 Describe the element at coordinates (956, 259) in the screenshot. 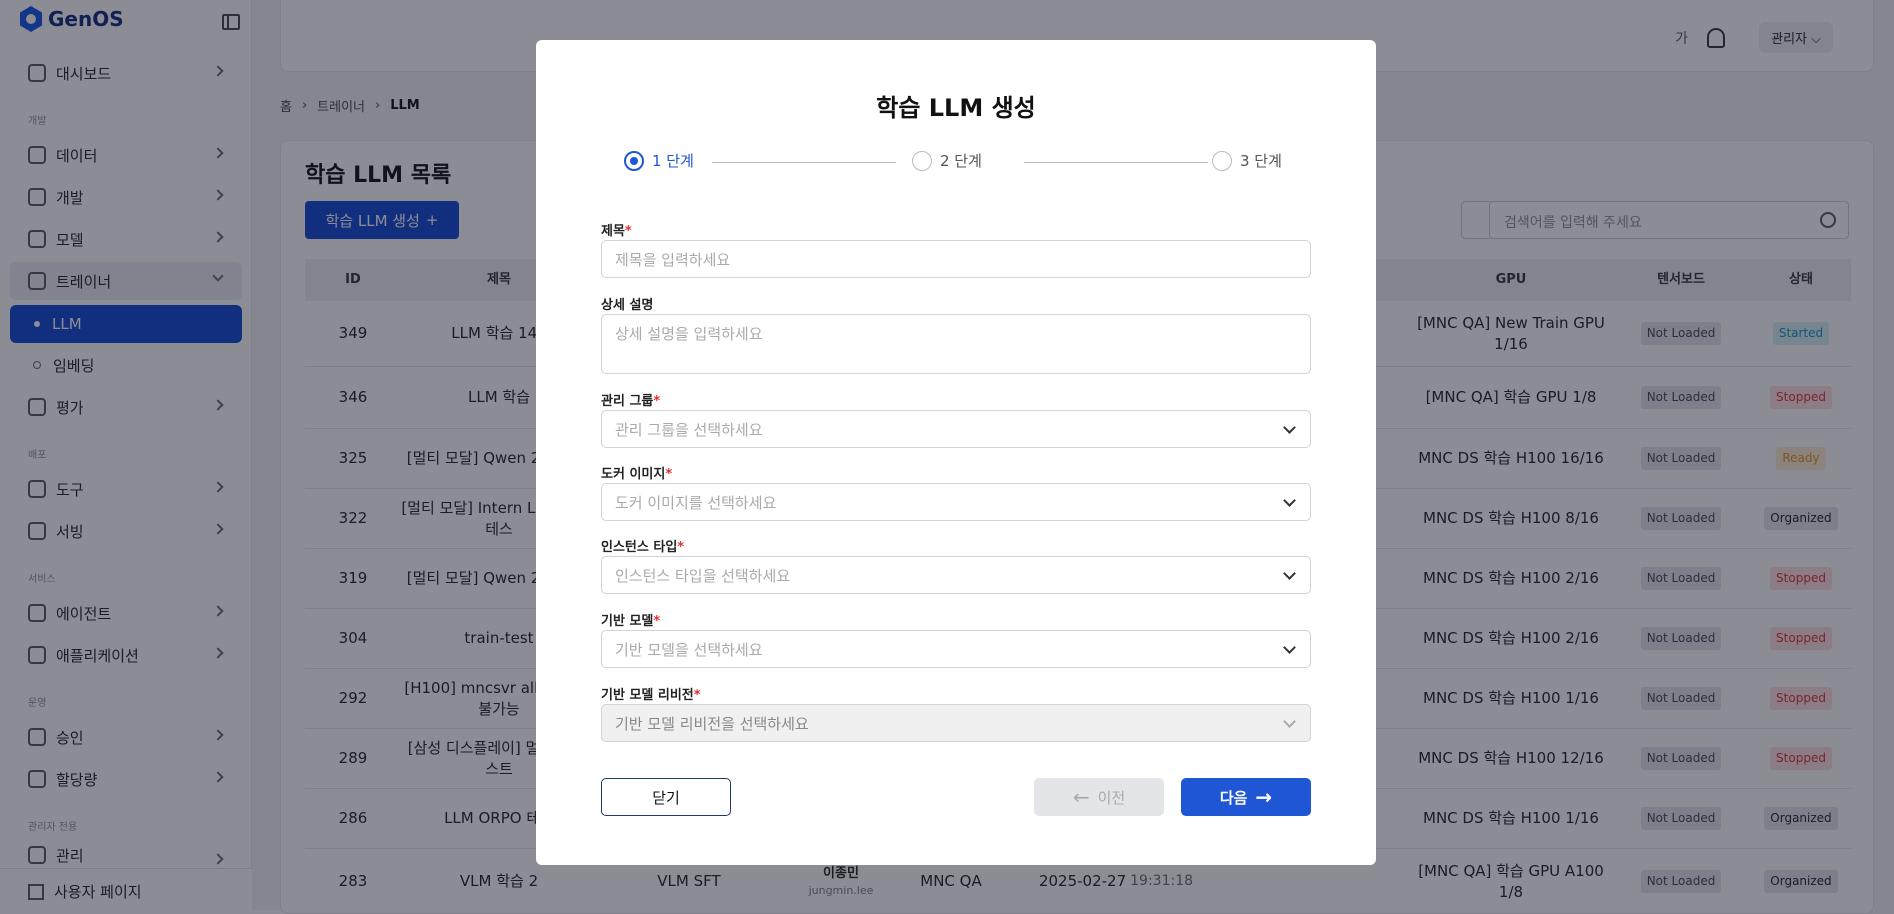

I see `title-input: 제목을 입력하세요` at that location.